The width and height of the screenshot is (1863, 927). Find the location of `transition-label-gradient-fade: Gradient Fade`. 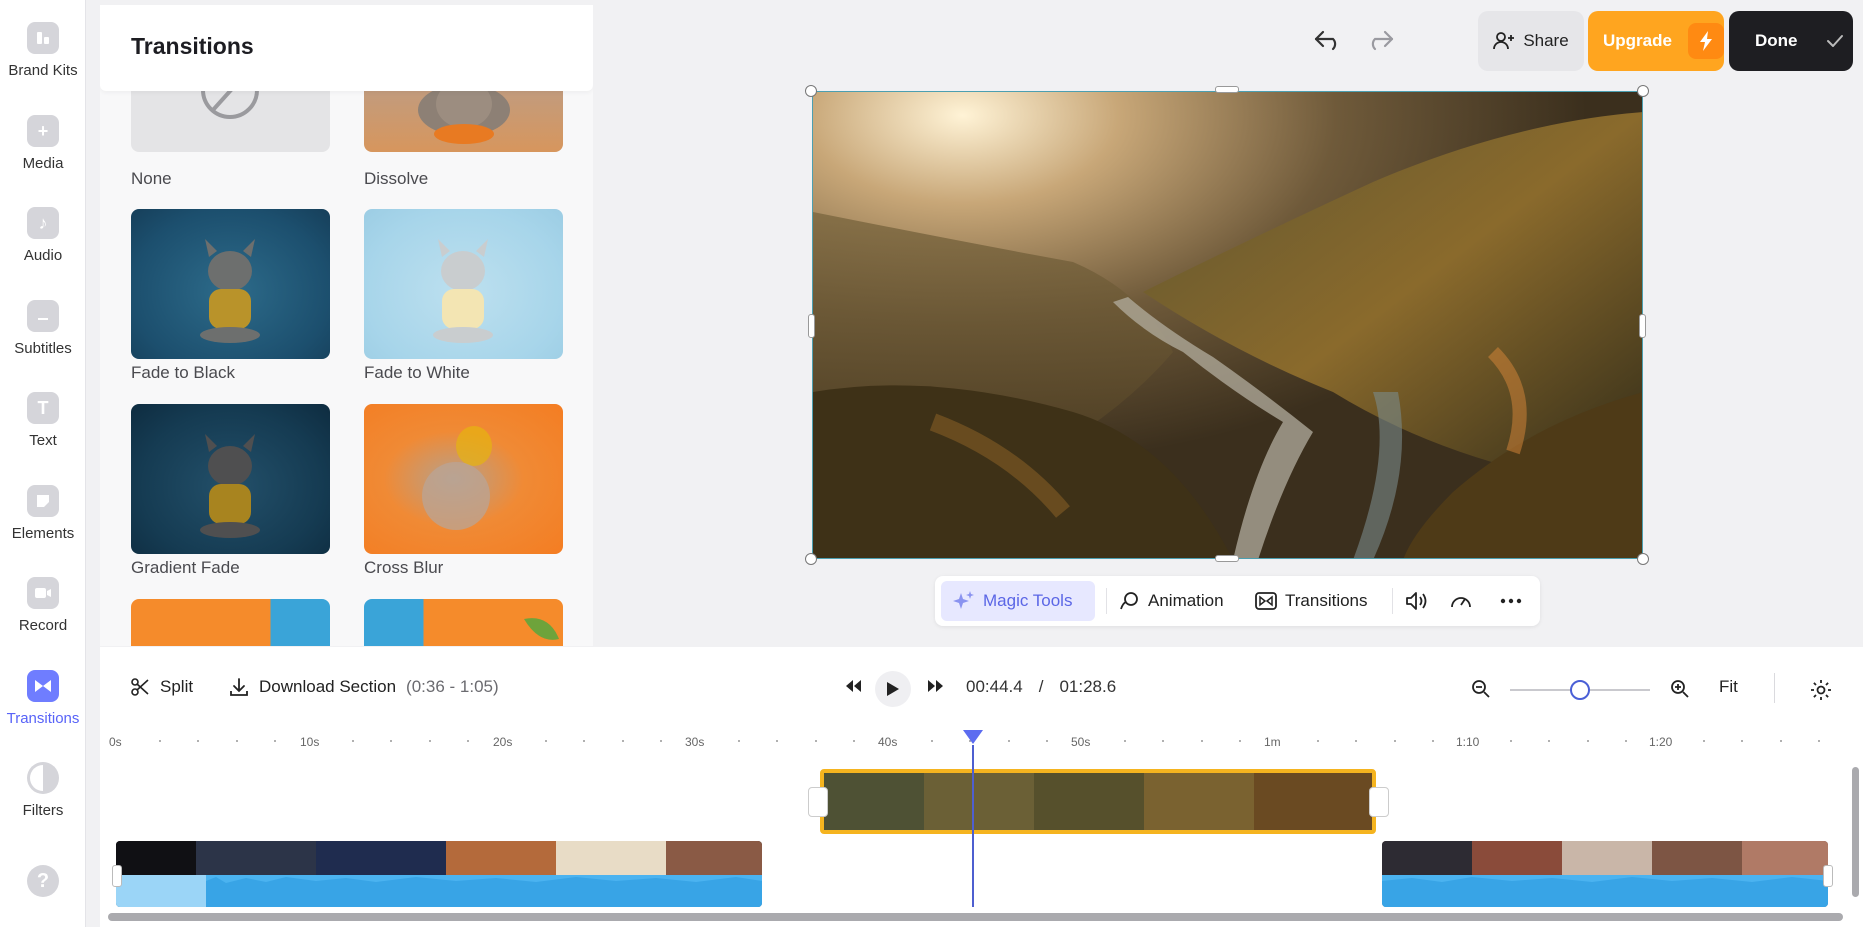

transition-label-gradient-fade: Gradient Fade is located at coordinates (185, 567).